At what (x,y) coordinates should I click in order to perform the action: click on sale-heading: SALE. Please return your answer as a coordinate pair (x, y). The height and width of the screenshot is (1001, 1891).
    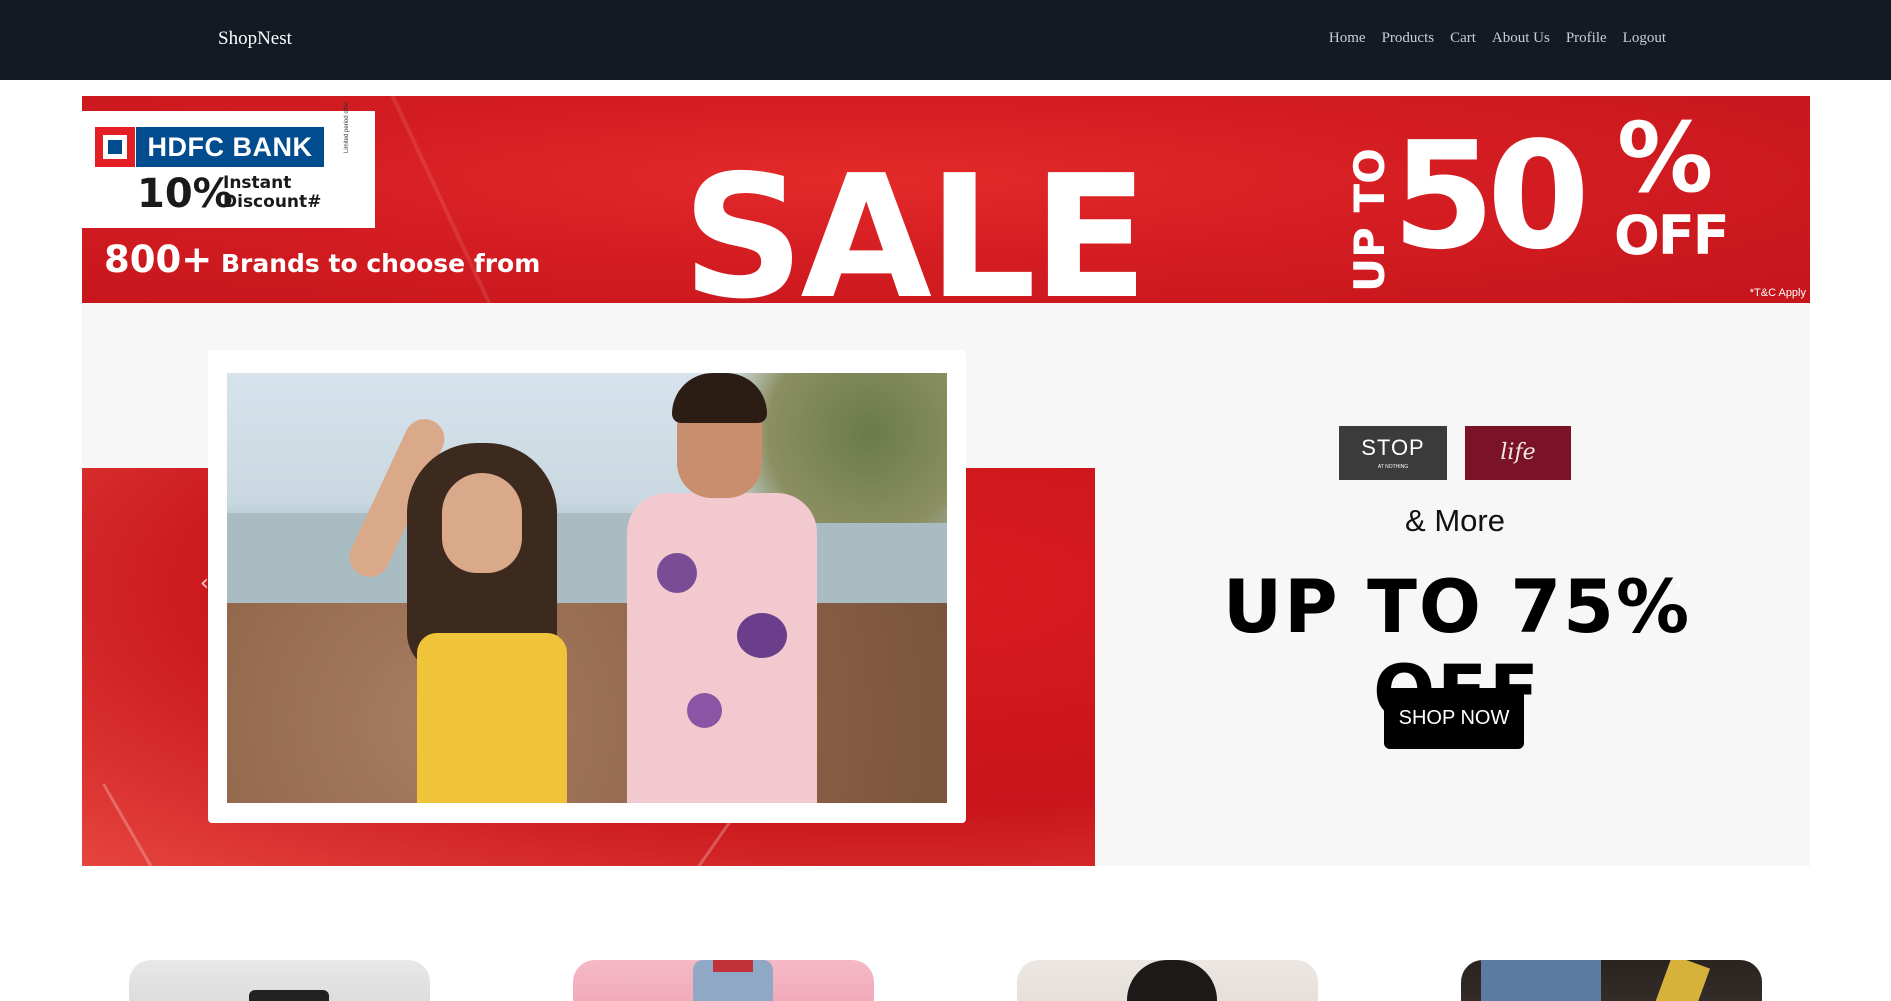
    Looking at the image, I should click on (915, 221).